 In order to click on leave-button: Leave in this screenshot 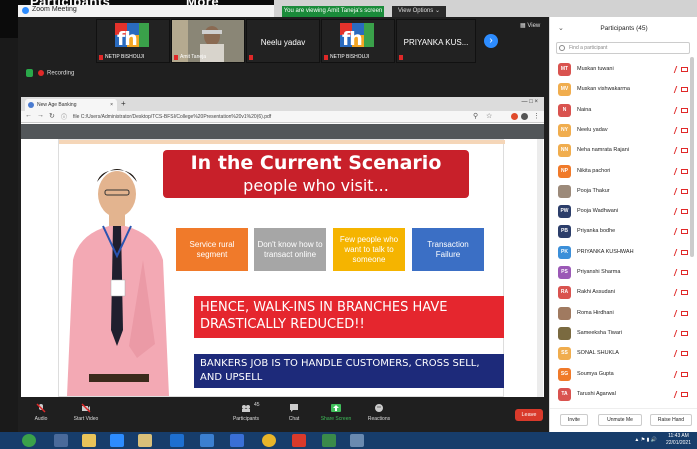, I will do `click(529, 415)`.